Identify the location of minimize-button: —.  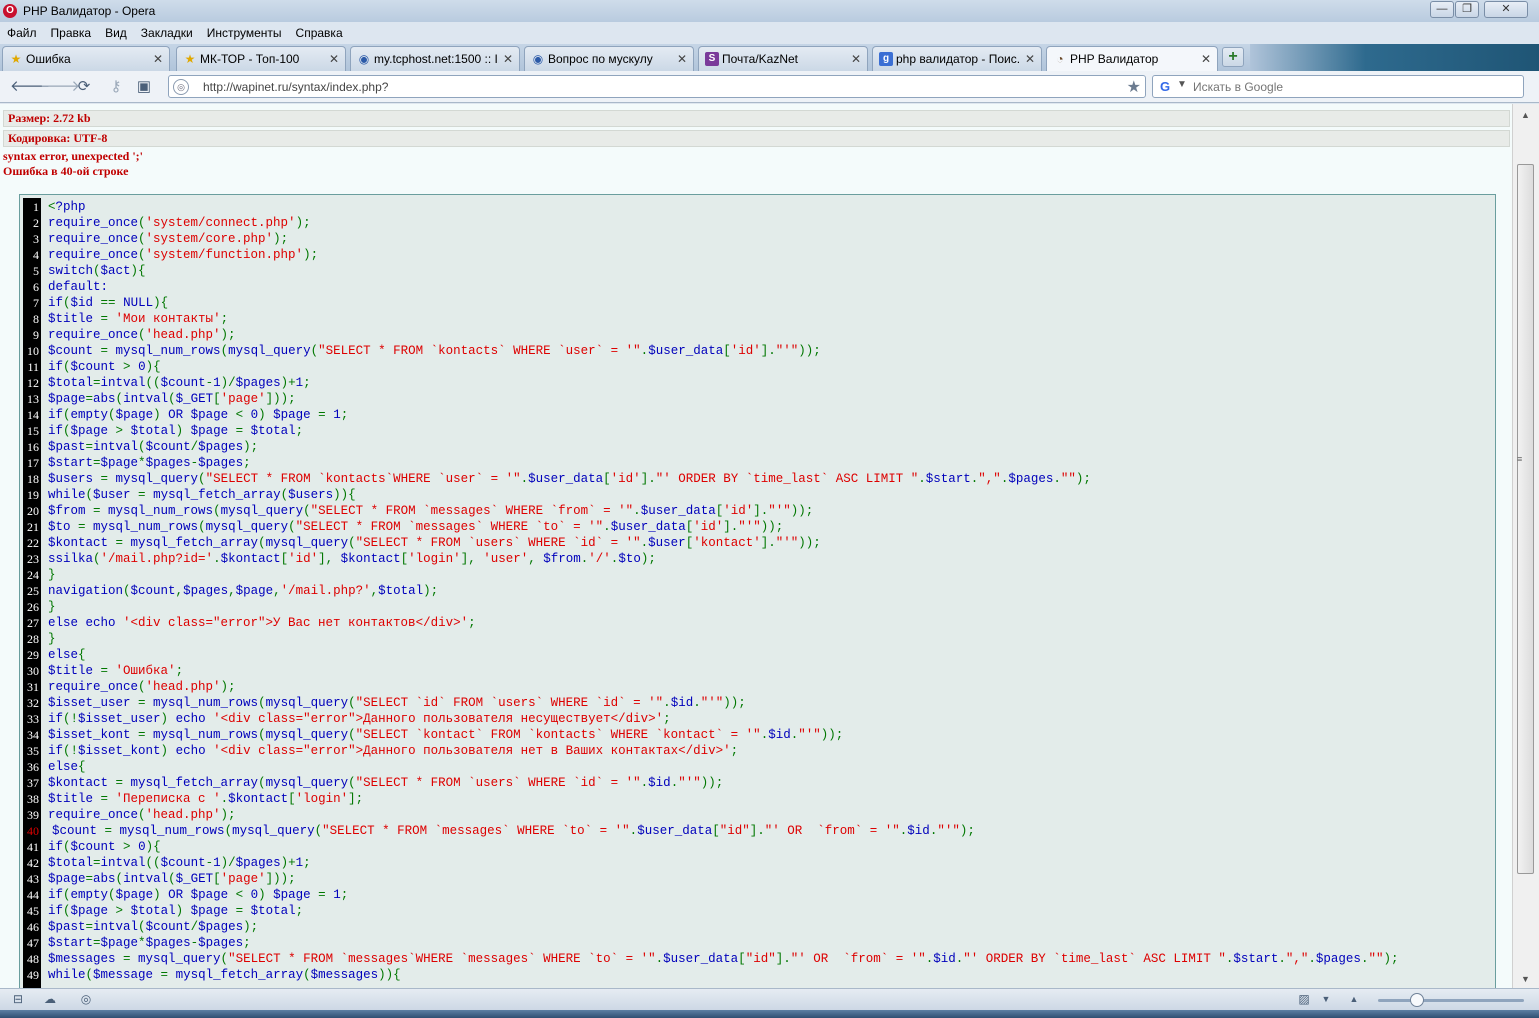
(1442, 9).